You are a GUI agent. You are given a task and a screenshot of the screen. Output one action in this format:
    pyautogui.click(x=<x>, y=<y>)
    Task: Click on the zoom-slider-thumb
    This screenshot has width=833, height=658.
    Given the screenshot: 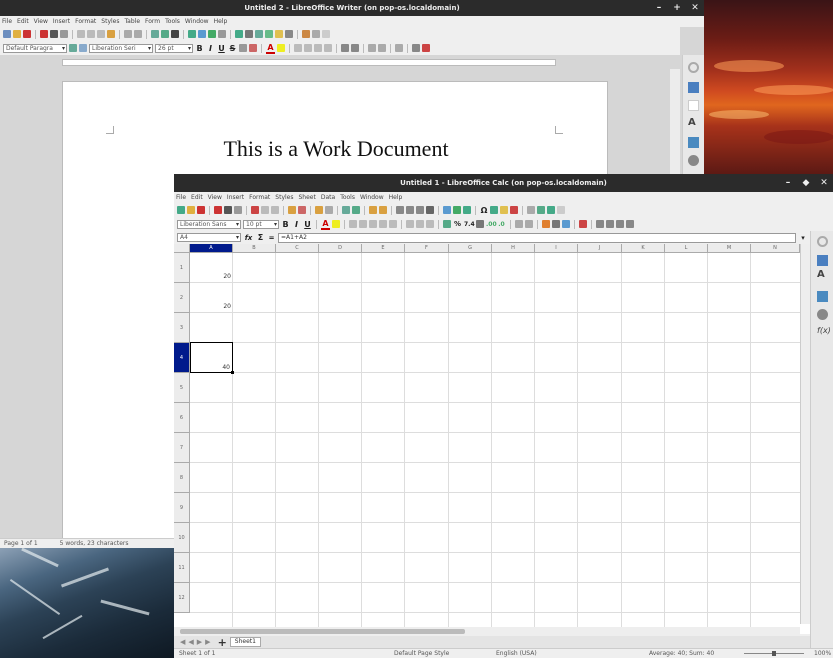 What is the action you would take?
    pyautogui.click(x=774, y=653)
    